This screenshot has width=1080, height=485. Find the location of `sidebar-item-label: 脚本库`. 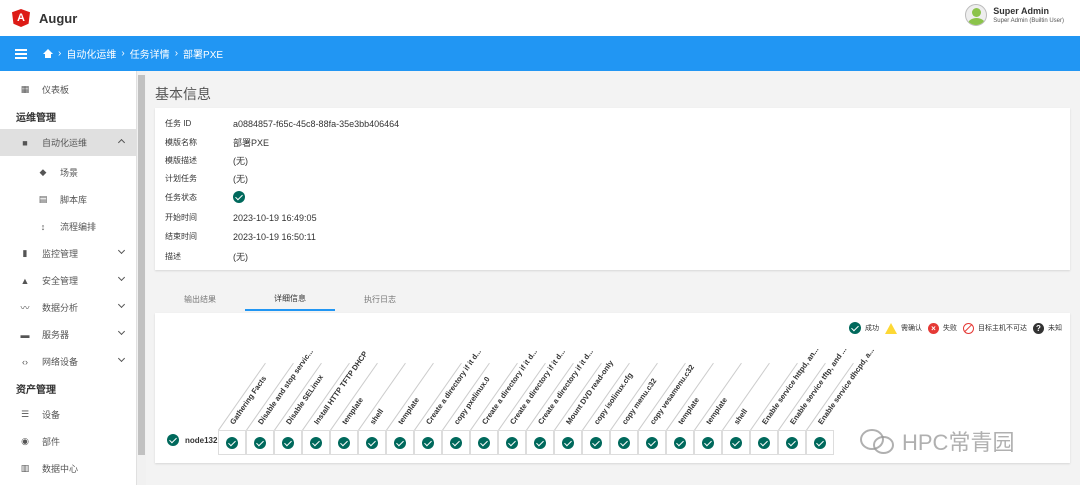

sidebar-item-label: 脚本库 is located at coordinates (74, 200).